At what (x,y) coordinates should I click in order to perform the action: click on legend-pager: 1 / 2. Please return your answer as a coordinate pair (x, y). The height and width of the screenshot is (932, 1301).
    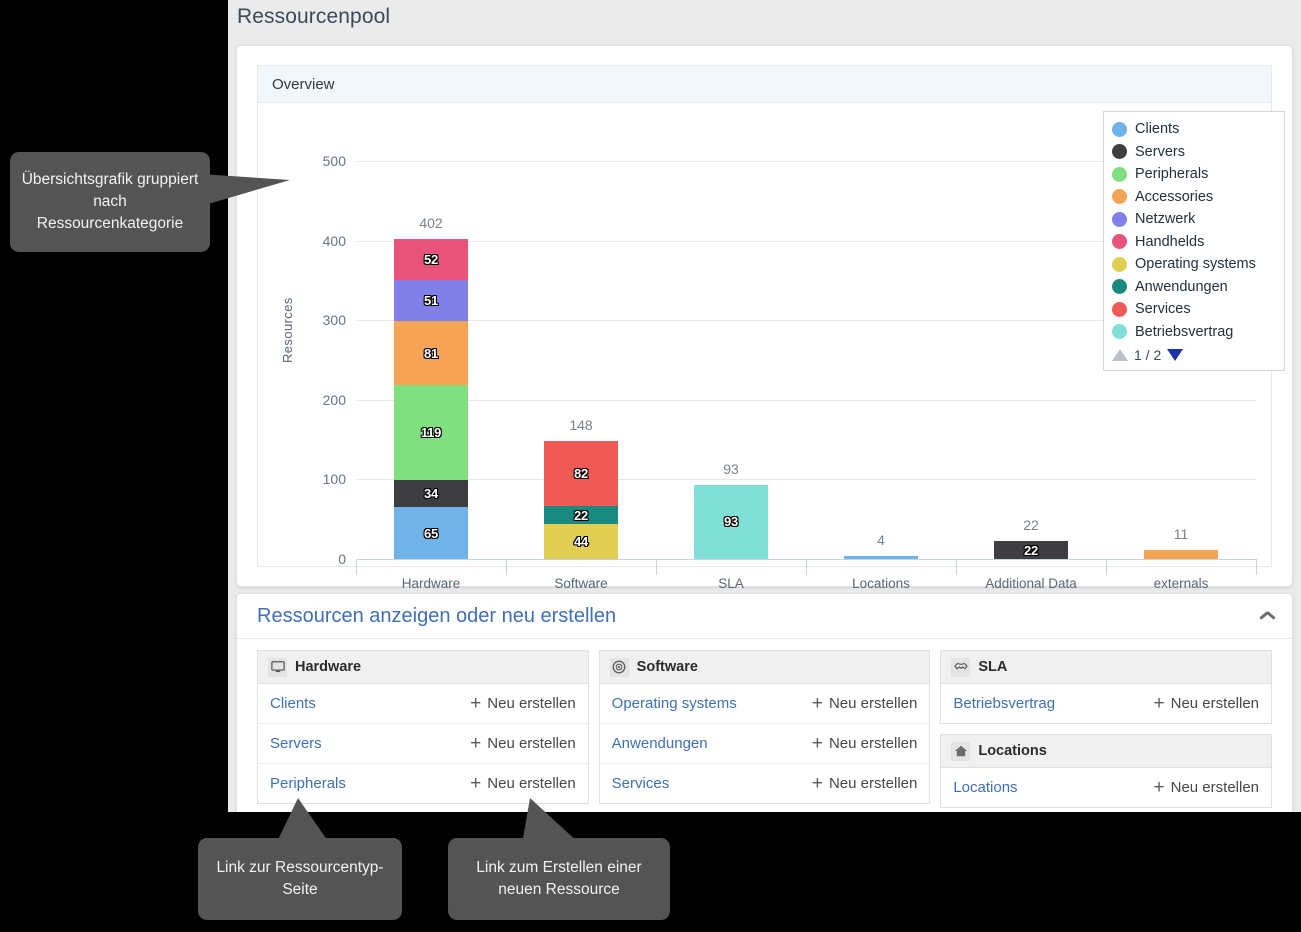
    Looking at the image, I should click on (1194, 355).